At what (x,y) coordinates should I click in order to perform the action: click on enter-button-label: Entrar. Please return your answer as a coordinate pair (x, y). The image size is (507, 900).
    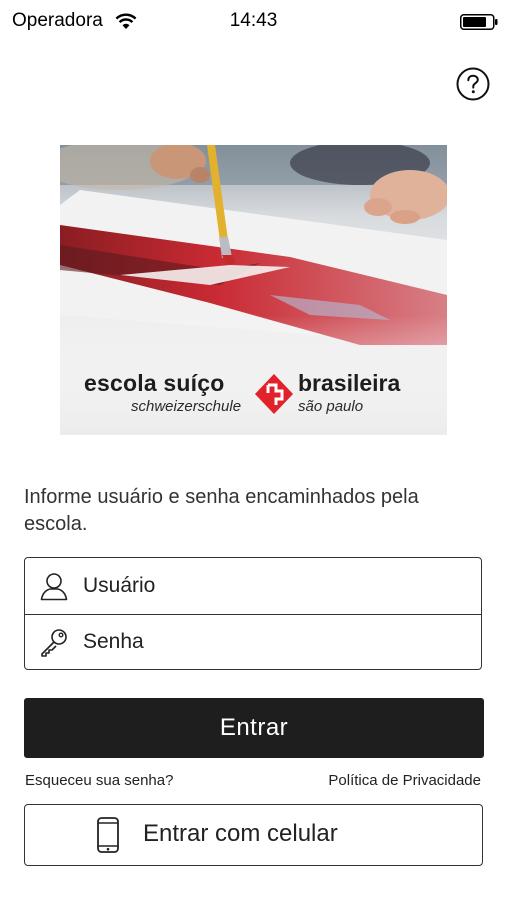
    Looking at the image, I should click on (254, 727).